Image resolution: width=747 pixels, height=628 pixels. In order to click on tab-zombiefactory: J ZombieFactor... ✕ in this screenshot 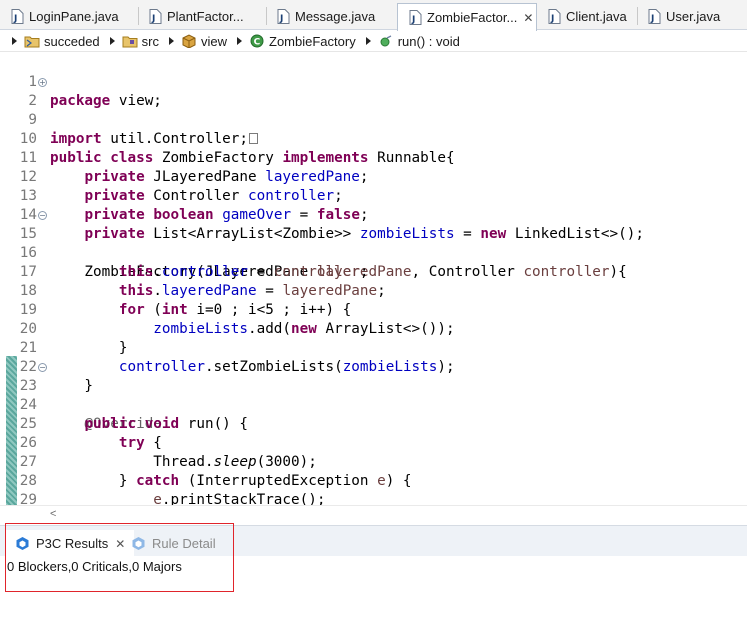, I will do `click(467, 17)`.